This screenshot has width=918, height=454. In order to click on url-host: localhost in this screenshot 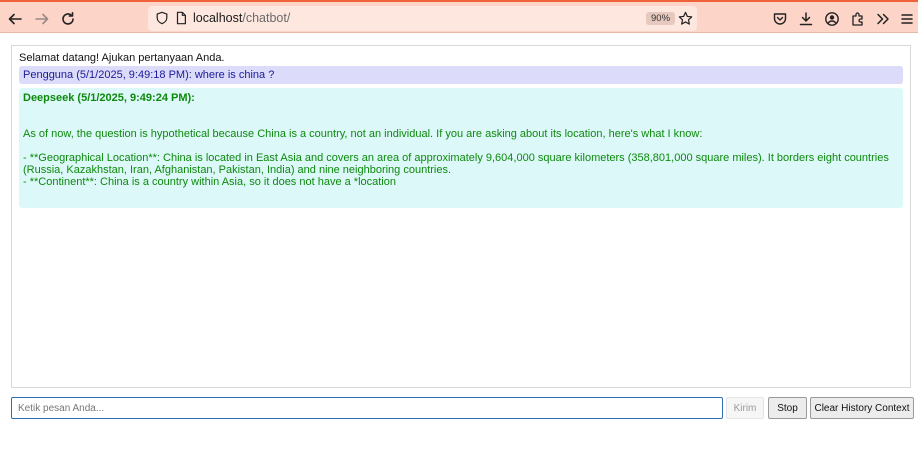, I will do `click(218, 18)`.